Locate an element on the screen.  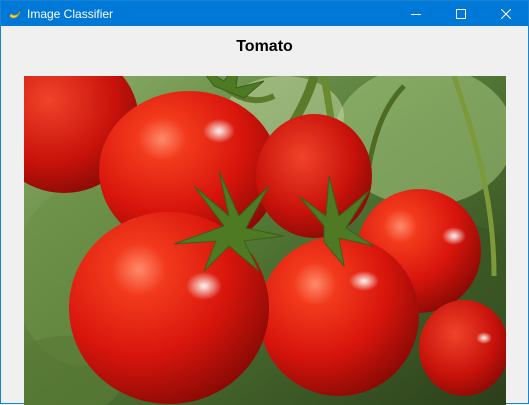
window-title: Image Classifier is located at coordinates (70, 13).